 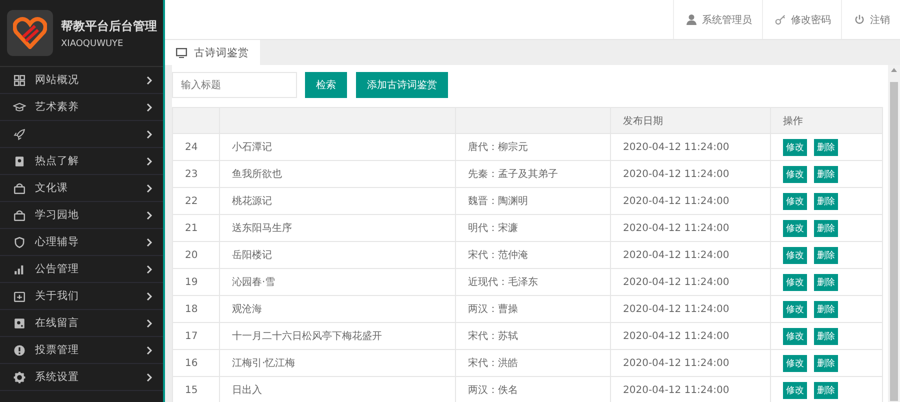 What do you see at coordinates (81, 350) in the screenshot?
I see `sidebar-item: 投票管理` at bounding box center [81, 350].